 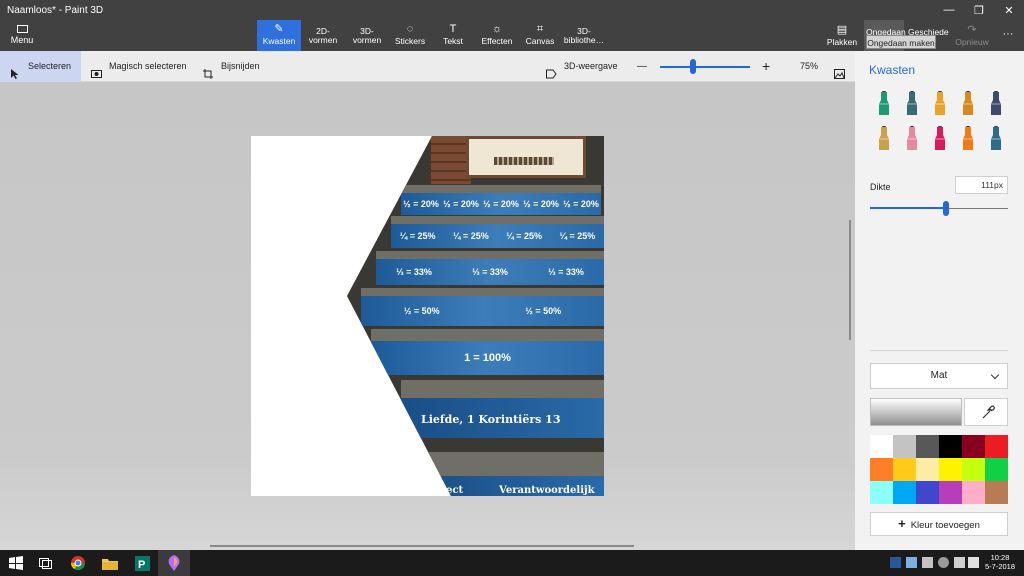 What do you see at coordinates (979, 10) in the screenshot?
I see `maximize-button: ❐` at bounding box center [979, 10].